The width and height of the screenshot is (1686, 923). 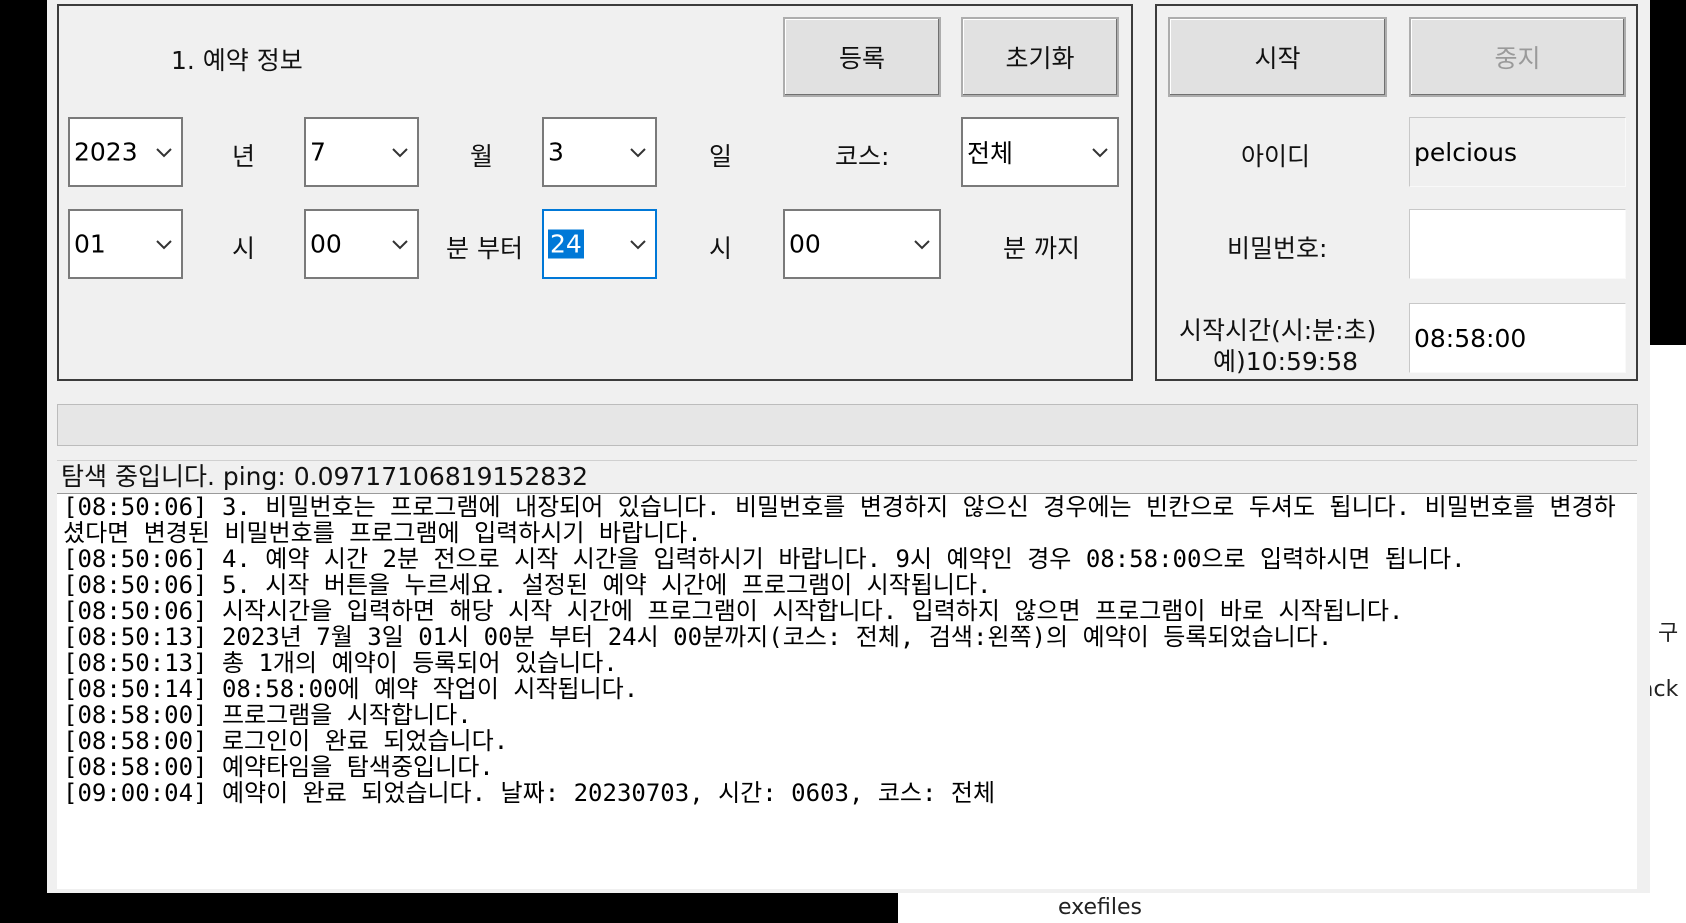 I want to click on year-value: 2023, so click(x=106, y=152).